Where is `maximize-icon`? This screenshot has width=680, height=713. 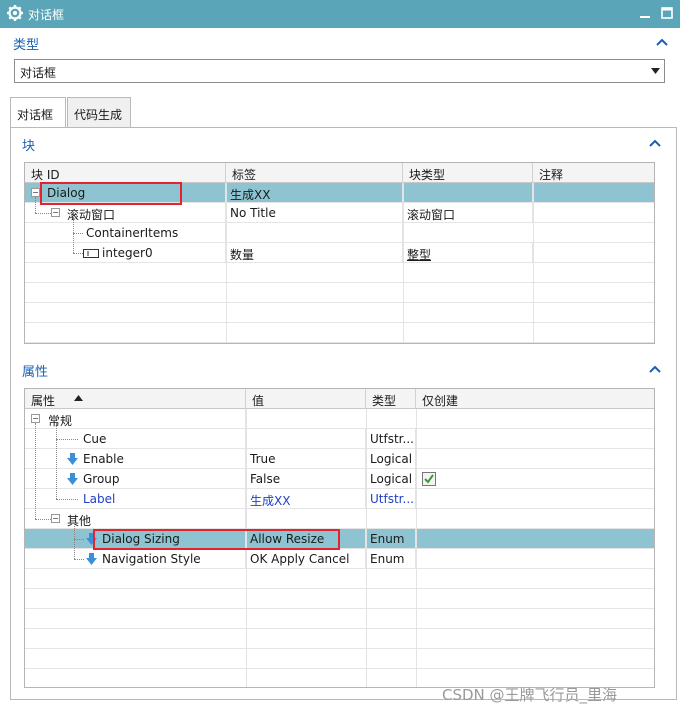
maximize-icon is located at coordinates (667, 13).